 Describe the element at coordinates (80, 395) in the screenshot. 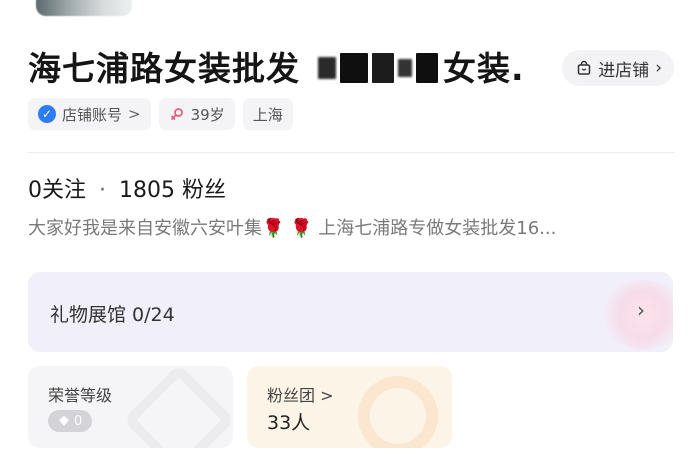

I see `honor-level-title: 荣誉等级` at that location.